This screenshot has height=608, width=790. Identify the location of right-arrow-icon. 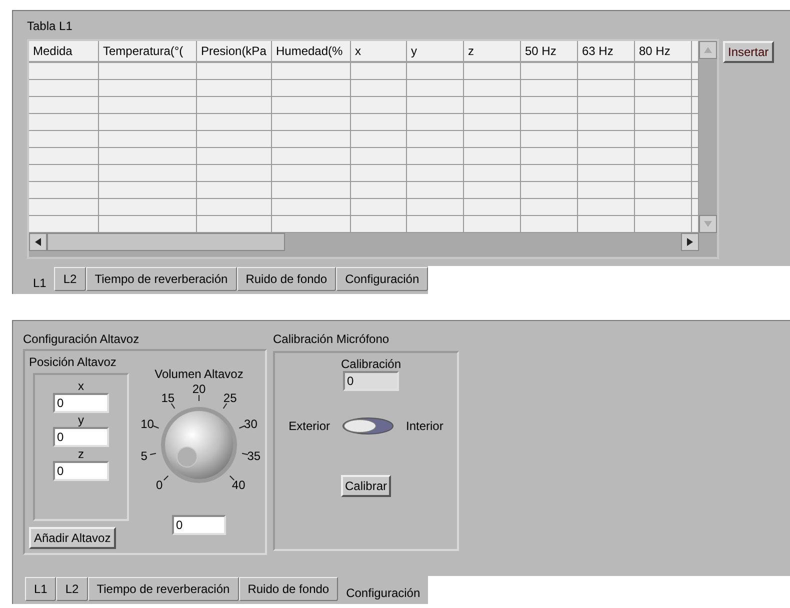
(690, 242).